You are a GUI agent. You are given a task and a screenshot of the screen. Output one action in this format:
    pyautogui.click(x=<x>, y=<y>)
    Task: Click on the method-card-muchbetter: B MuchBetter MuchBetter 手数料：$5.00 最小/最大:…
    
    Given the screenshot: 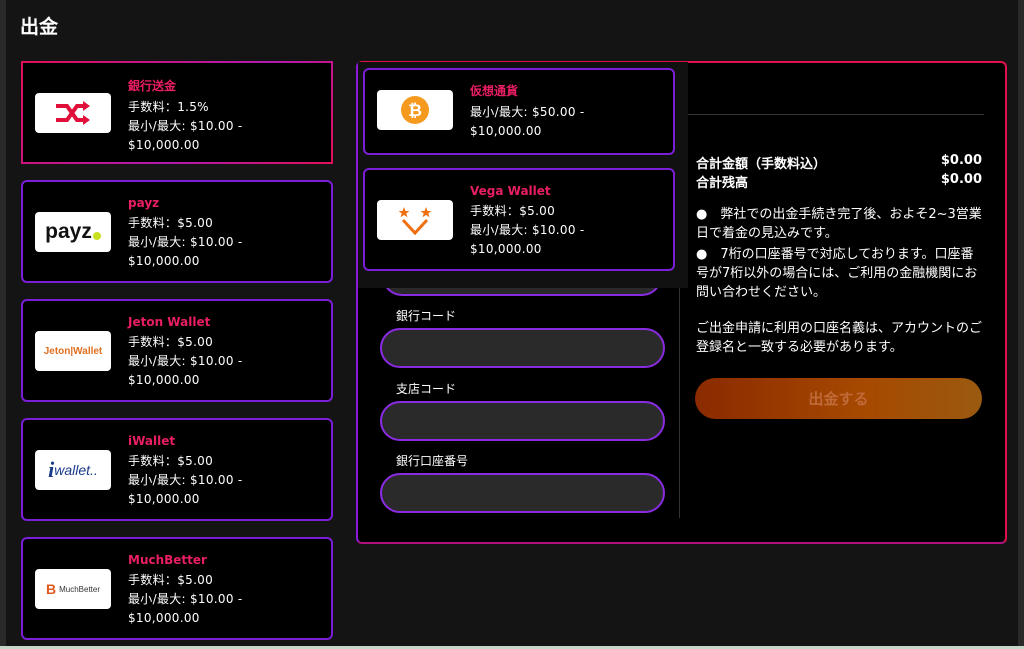 What is the action you would take?
    pyautogui.click(x=177, y=588)
    